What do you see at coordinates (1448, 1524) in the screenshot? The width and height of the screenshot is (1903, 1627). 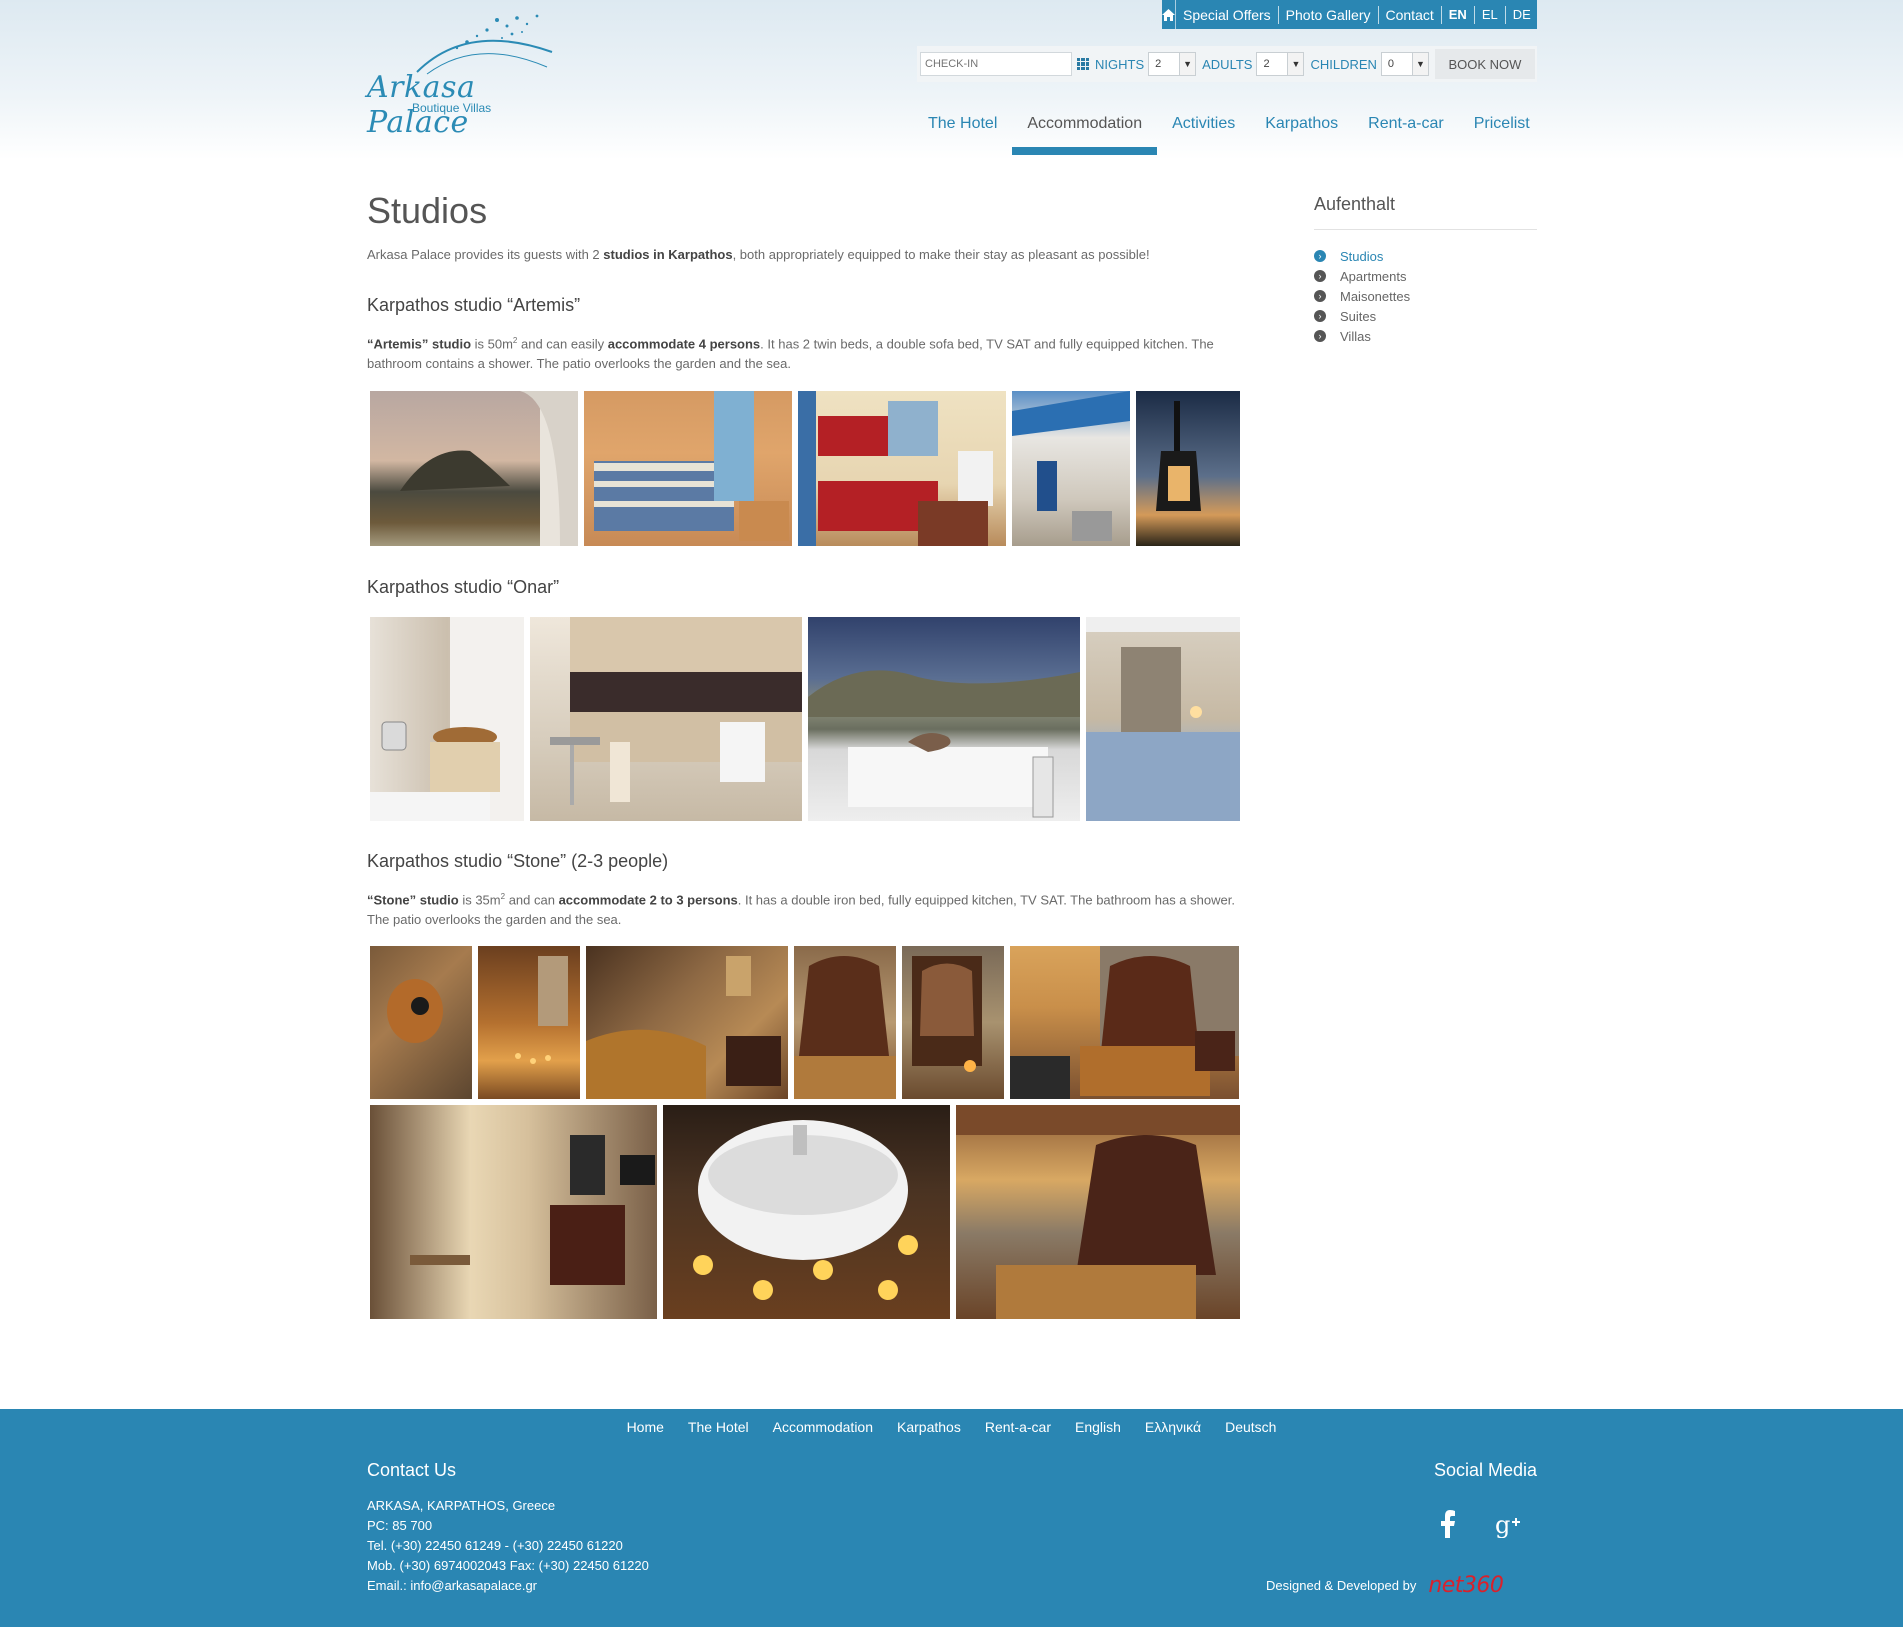 I see `facebook-icon` at bounding box center [1448, 1524].